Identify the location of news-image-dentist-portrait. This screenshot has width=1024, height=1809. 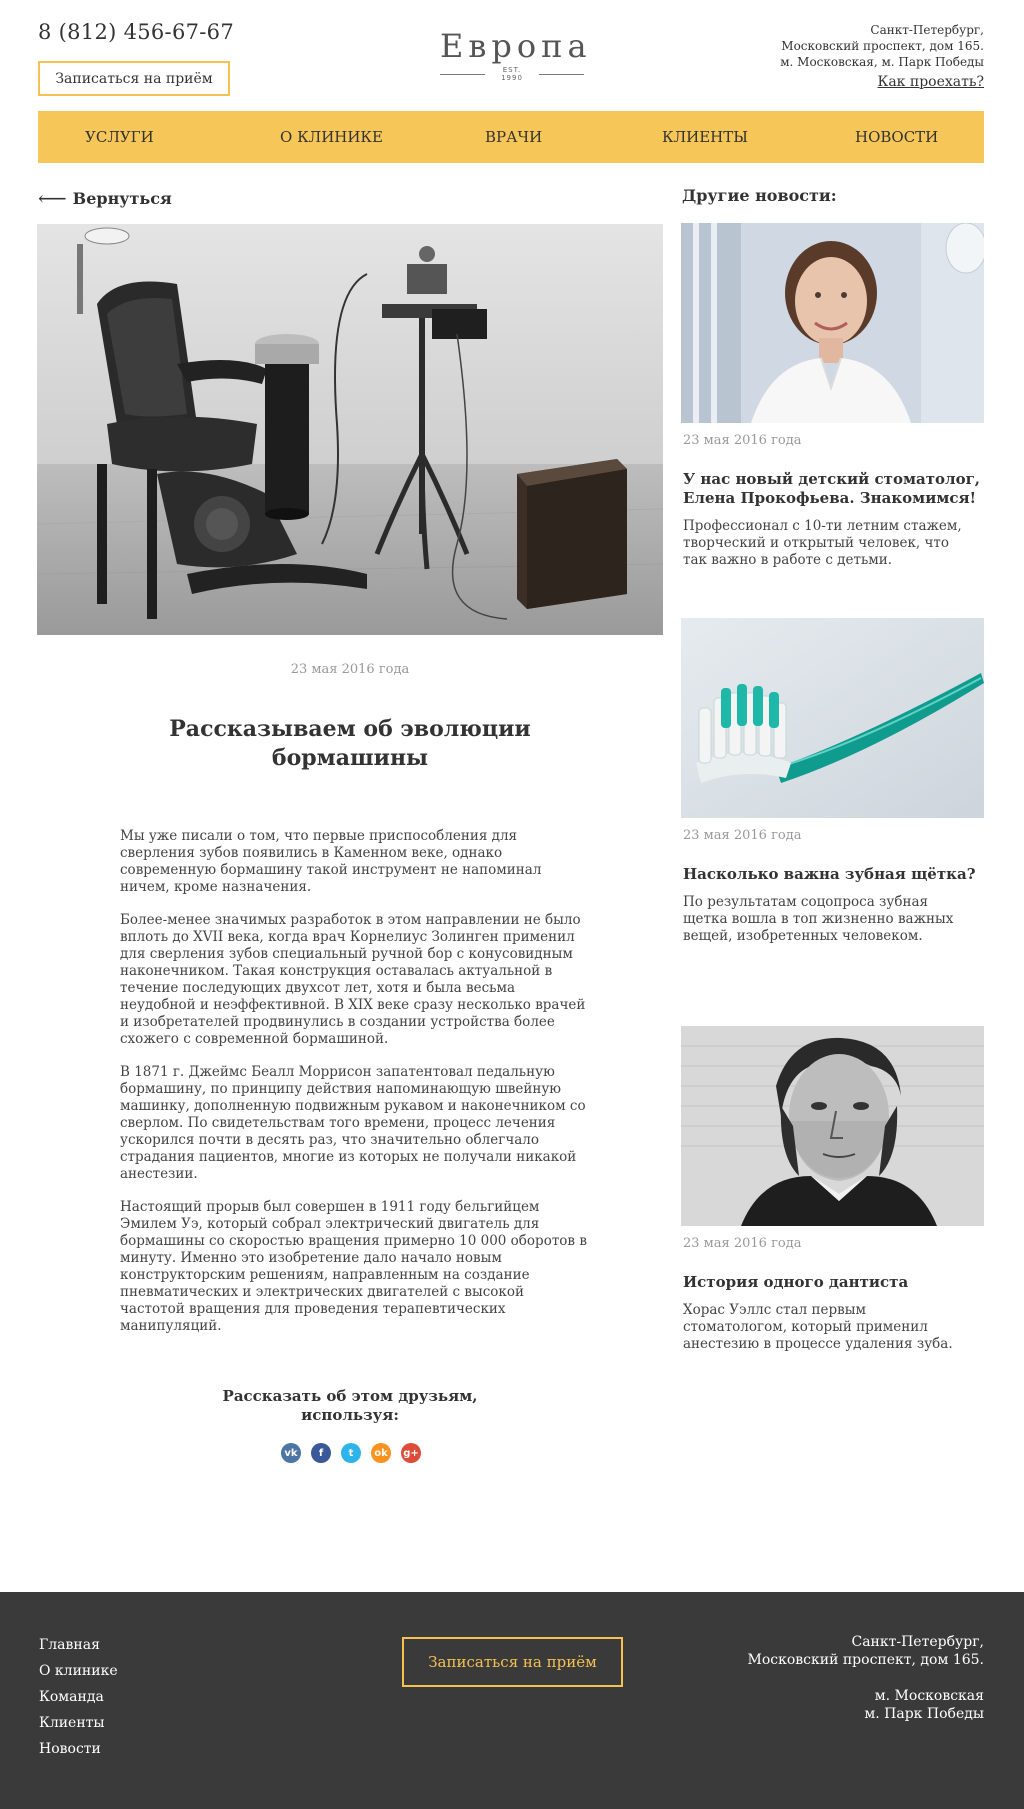
(832, 1126).